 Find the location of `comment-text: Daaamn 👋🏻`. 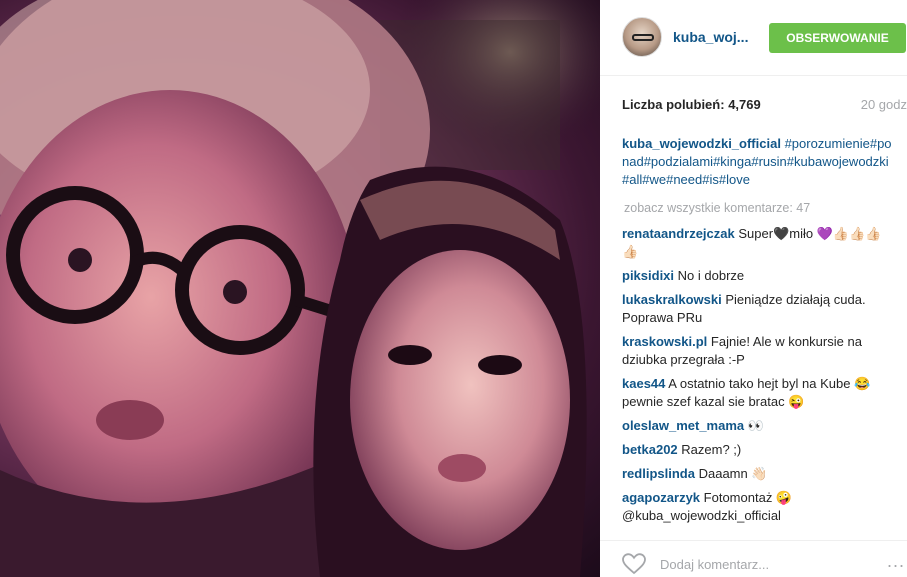

comment-text: Daaamn 👋🏻 is located at coordinates (733, 473).